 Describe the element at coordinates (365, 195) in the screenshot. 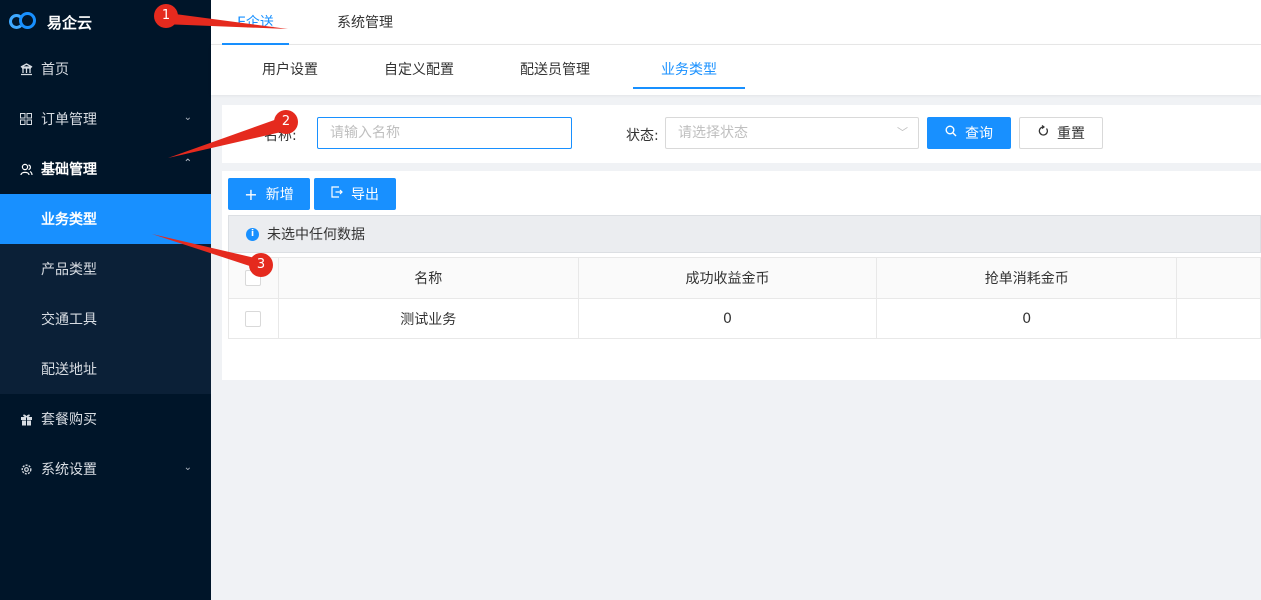

I see `export-button-label: 导出` at that location.